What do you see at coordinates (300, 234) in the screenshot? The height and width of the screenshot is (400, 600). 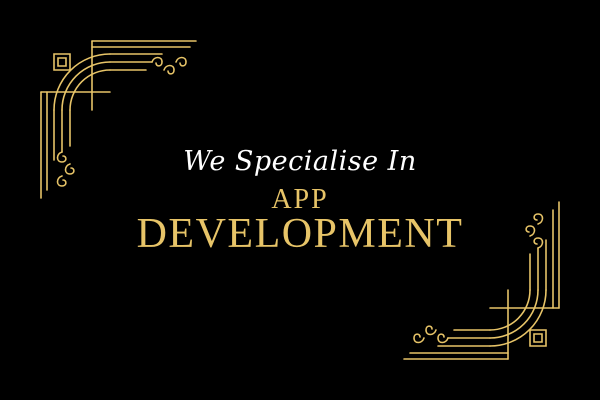 I see `headline-development: DEVELOPMENT` at bounding box center [300, 234].